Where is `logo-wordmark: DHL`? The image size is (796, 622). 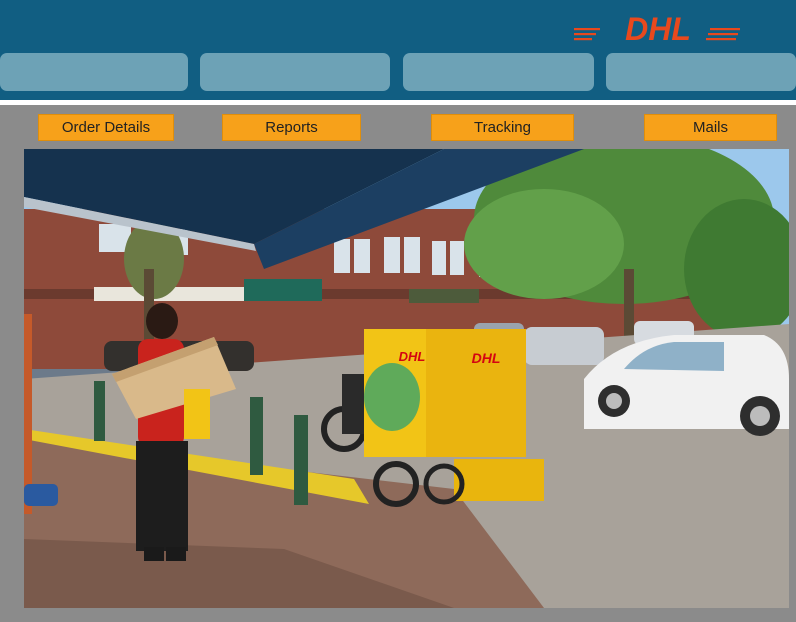 logo-wordmark: DHL is located at coordinates (658, 27).